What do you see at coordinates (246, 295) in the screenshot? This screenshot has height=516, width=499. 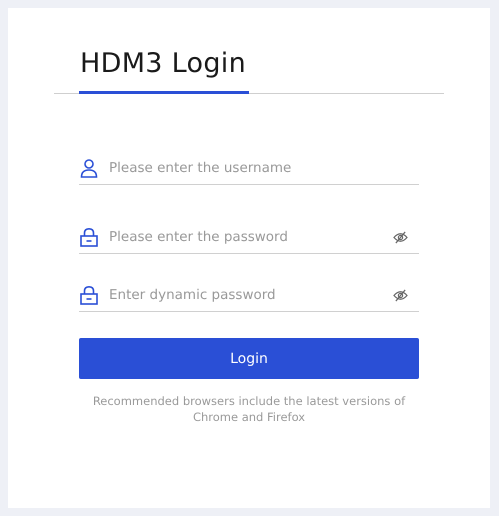 I see `input-field: Enter dynamic password` at bounding box center [246, 295].